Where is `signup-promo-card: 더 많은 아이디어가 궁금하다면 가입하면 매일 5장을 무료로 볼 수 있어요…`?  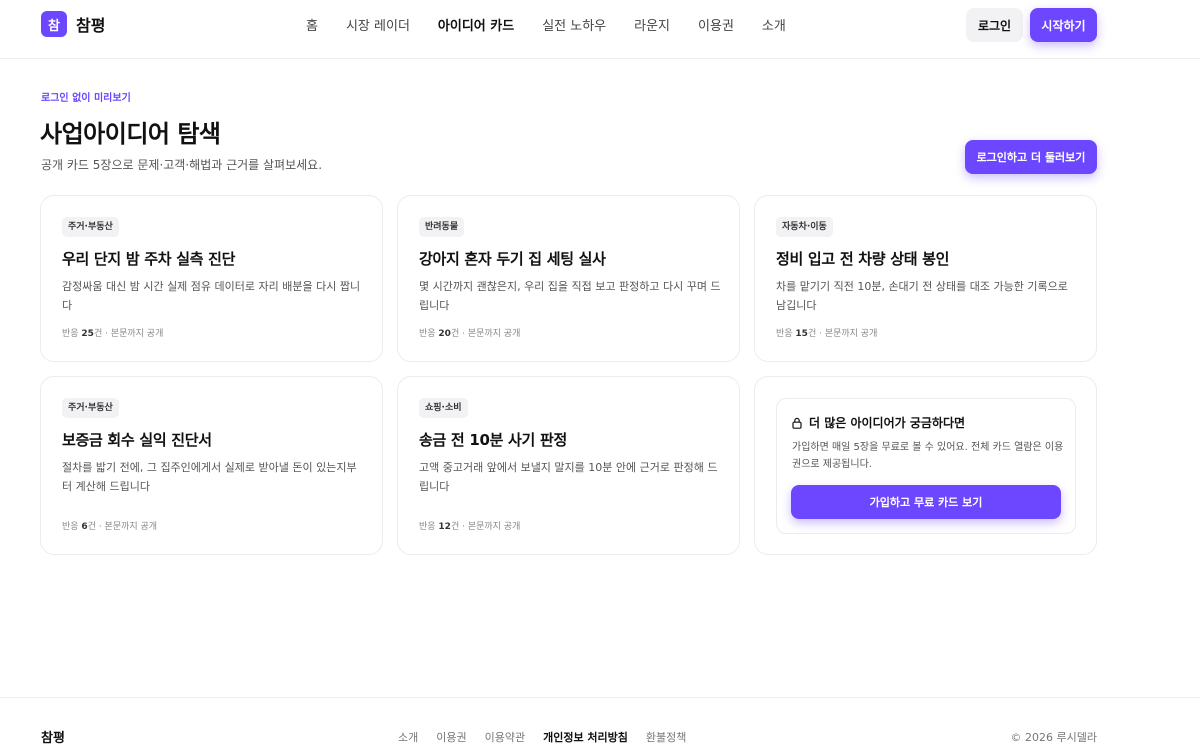 signup-promo-card: 더 많은 아이디어가 궁금하다면 가입하면 매일 5장을 무료로 볼 수 있어요… is located at coordinates (925, 465).